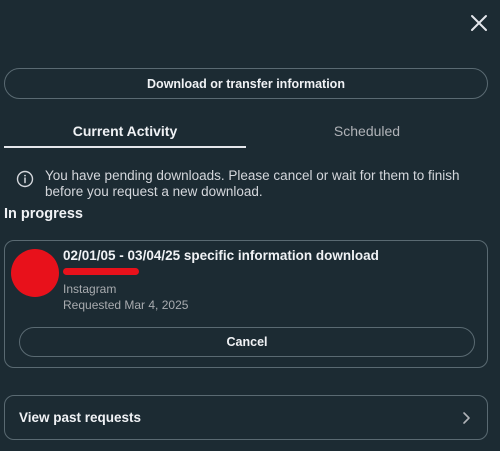 This screenshot has height=451, width=500. I want to click on view-past-requests-button: View past requests, so click(246, 417).